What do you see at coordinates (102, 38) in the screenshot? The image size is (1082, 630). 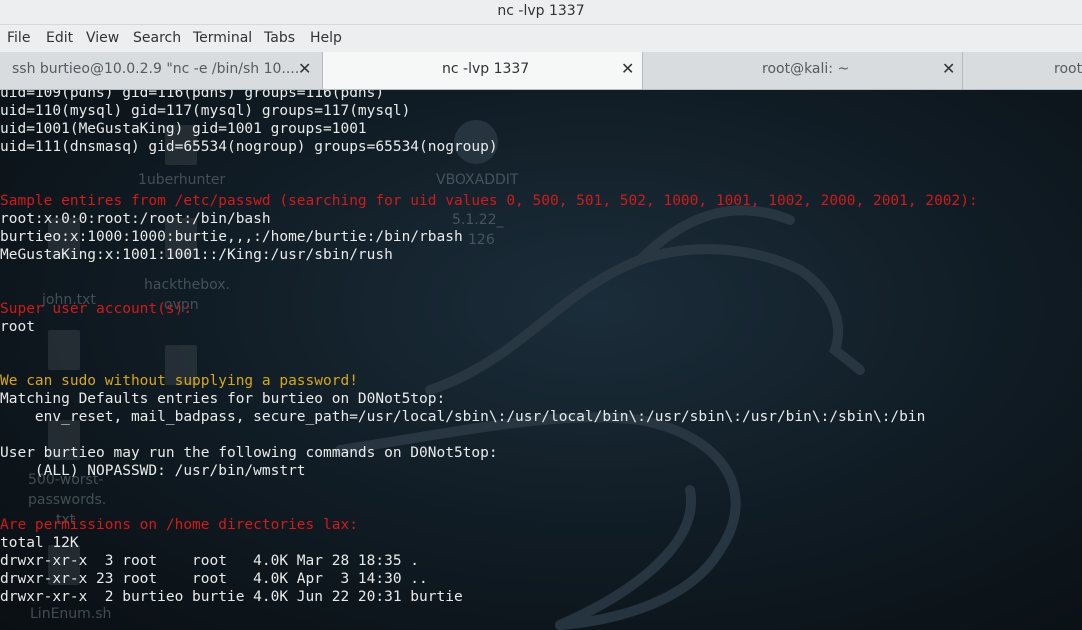 I see `menu-view: View` at bounding box center [102, 38].